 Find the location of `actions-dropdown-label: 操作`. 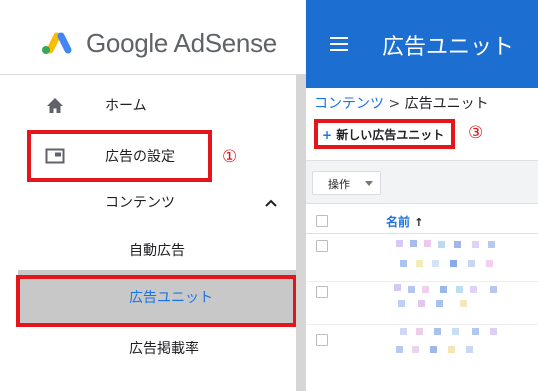

actions-dropdown-label: 操作 is located at coordinates (339, 184).